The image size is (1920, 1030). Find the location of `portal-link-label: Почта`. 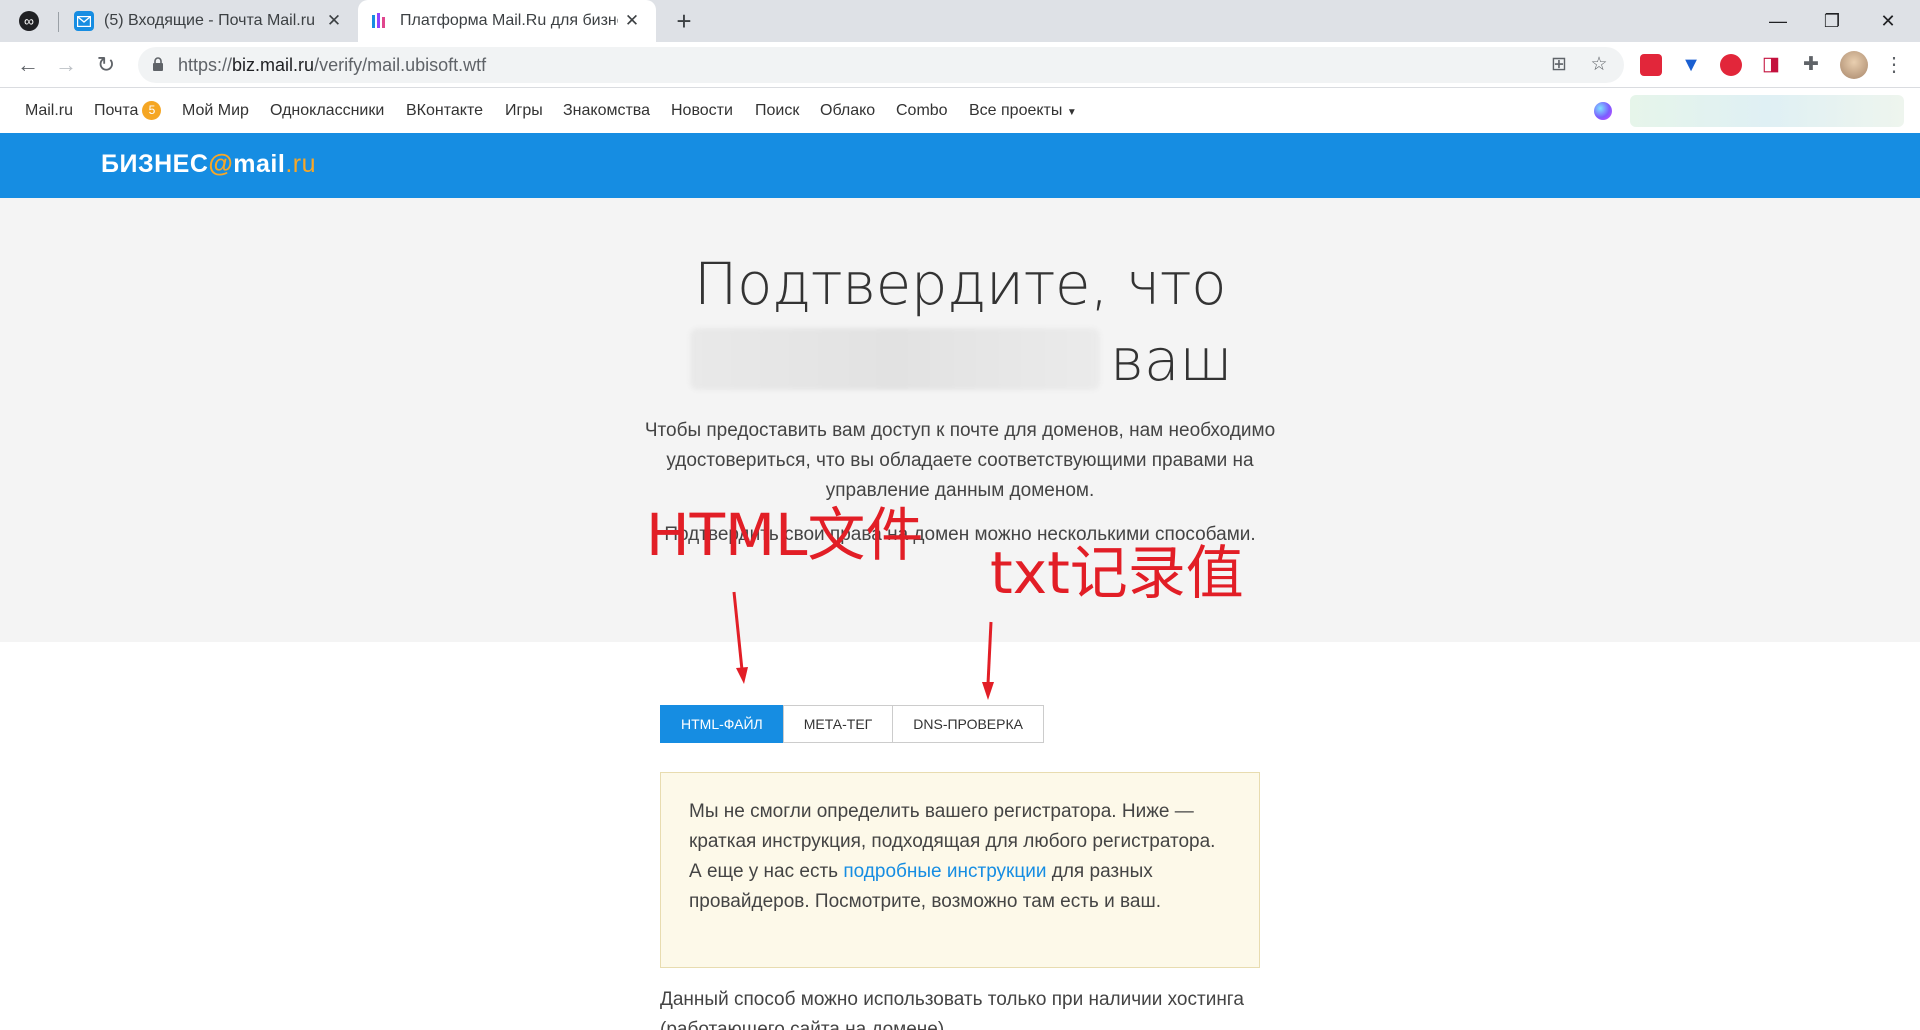

portal-link-label: Почта is located at coordinates (116, 110).